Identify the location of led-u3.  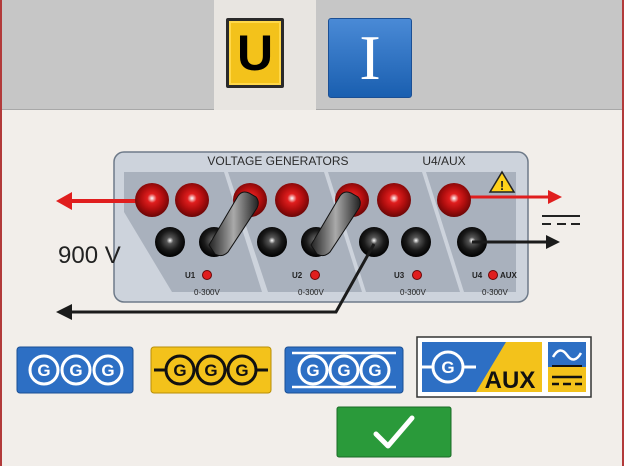
(417, 275).